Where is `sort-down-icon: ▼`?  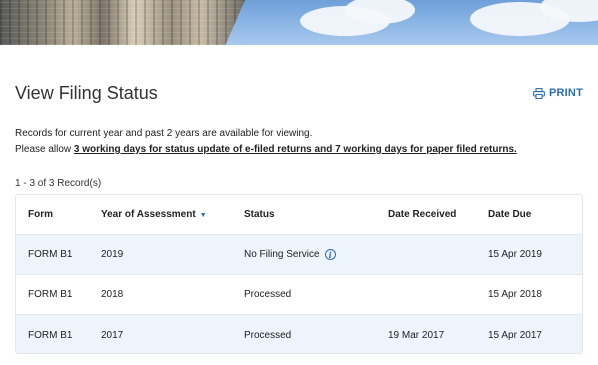
sort-down-icon: ▼ is located at coordinates (203, 215).